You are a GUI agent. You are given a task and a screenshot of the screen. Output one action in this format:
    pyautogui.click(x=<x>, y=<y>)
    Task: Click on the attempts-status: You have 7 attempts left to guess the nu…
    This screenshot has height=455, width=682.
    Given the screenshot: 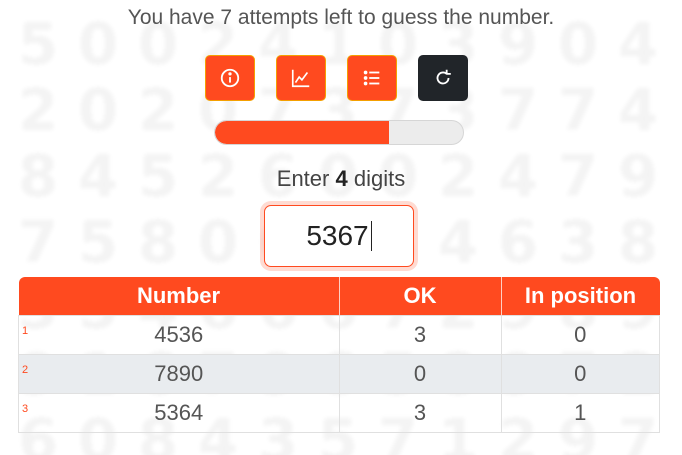 What is the action you would take?
    pyautogui.click(x=341, y=17)
    